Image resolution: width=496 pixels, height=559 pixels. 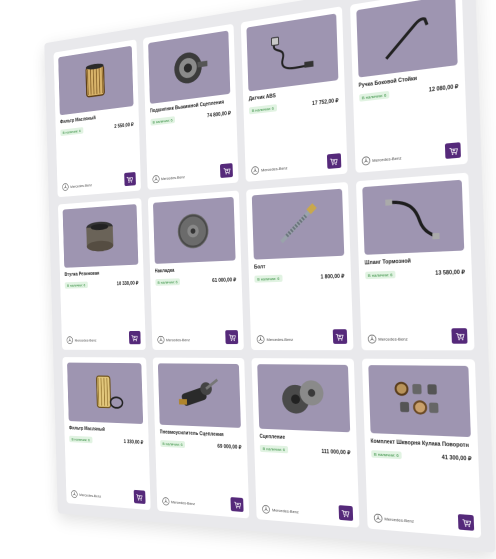 I want to click on product-title: Втулка Резиновая, so click(x=101, y=273).